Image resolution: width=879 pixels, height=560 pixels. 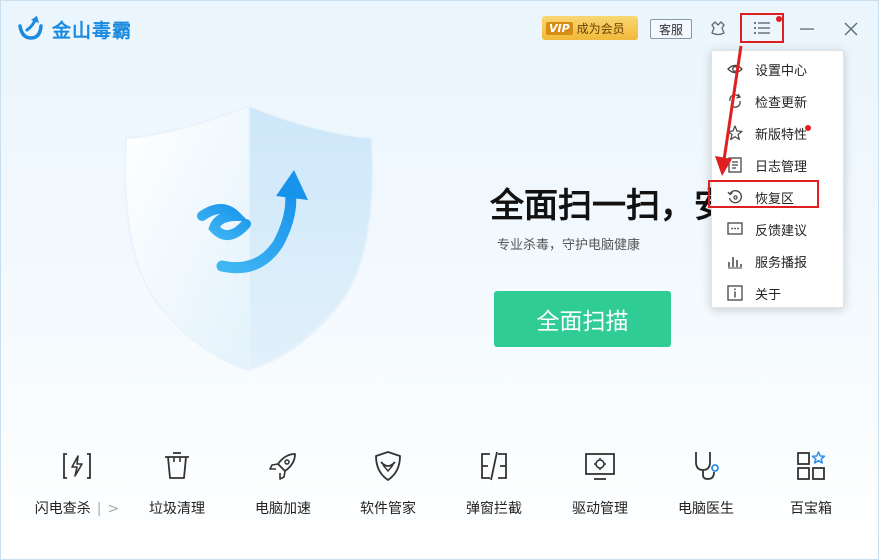 I want to click on popup-block-icon, so click(x=494, y=466).